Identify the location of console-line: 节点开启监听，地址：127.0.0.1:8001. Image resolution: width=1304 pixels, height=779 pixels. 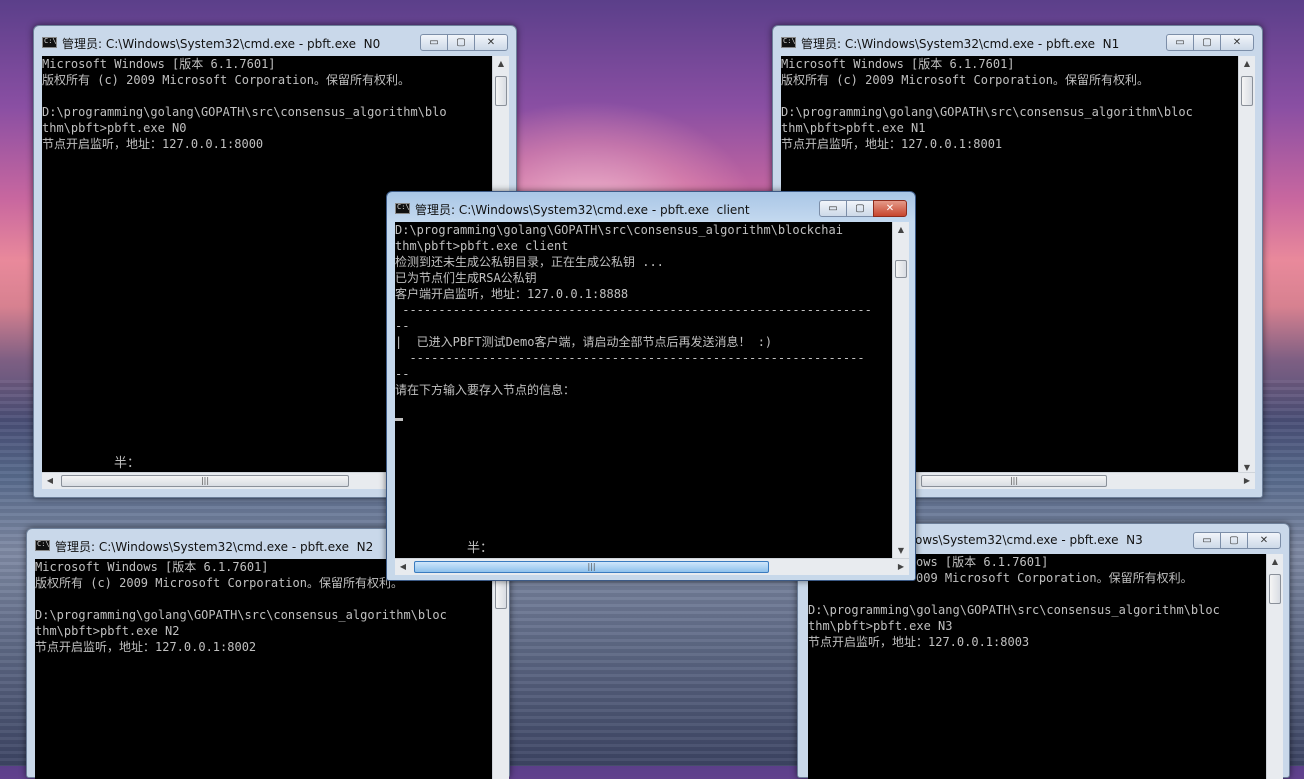
(892, 144).